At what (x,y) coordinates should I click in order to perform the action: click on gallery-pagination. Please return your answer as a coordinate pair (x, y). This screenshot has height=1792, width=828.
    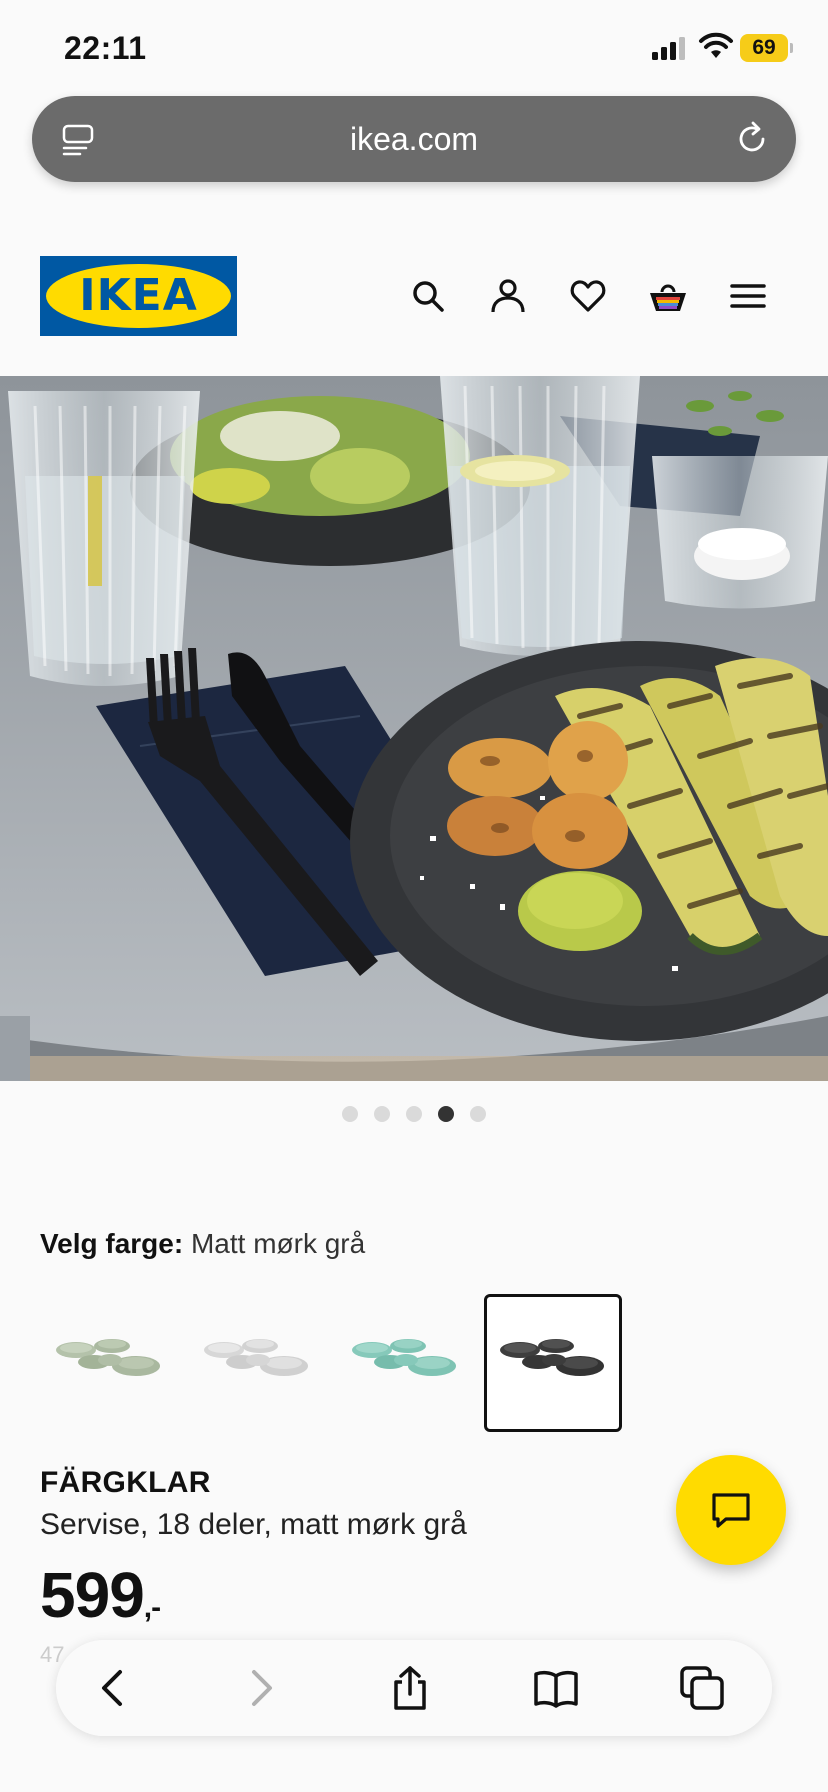
    Looking at the image, I should click on (414, 1114).